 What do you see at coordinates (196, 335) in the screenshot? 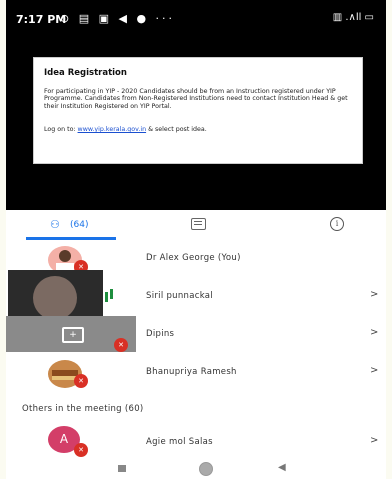
I see `participant-row: Dipins >` at bounding box center [196, 335].